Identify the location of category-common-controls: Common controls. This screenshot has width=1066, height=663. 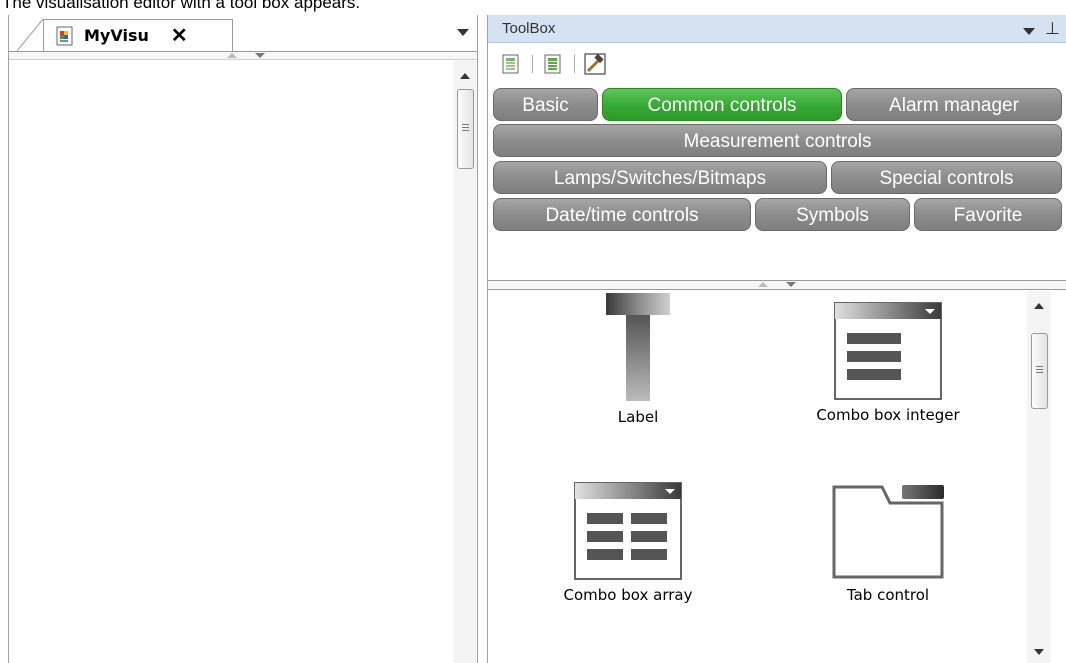
(722, 104).